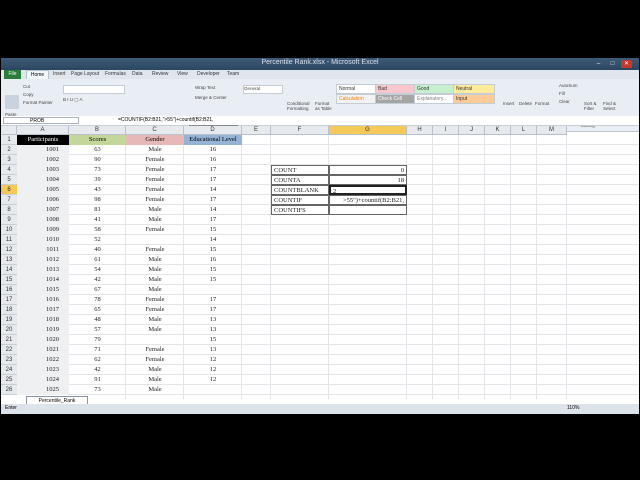  What do you see at coordinates (396, 89) in the screenshot?
I see `style-bad: Bad` at bounding box center [396, 89].